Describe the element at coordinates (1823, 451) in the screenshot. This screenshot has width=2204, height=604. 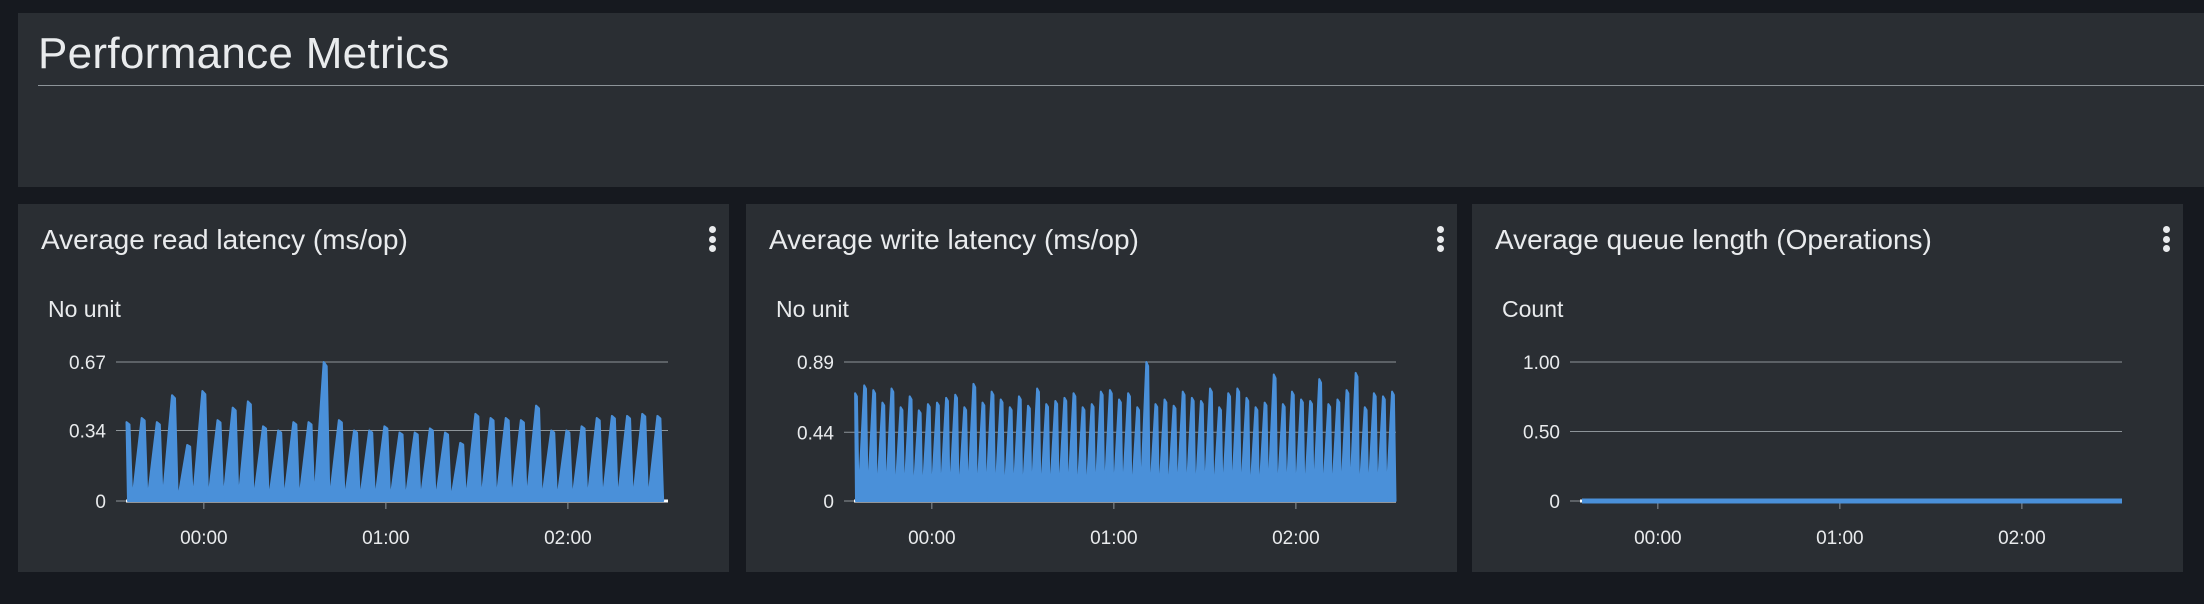
I see `queue-length-chart: 0 0.50 1.00 00:00 01:00 02:00` at that location.